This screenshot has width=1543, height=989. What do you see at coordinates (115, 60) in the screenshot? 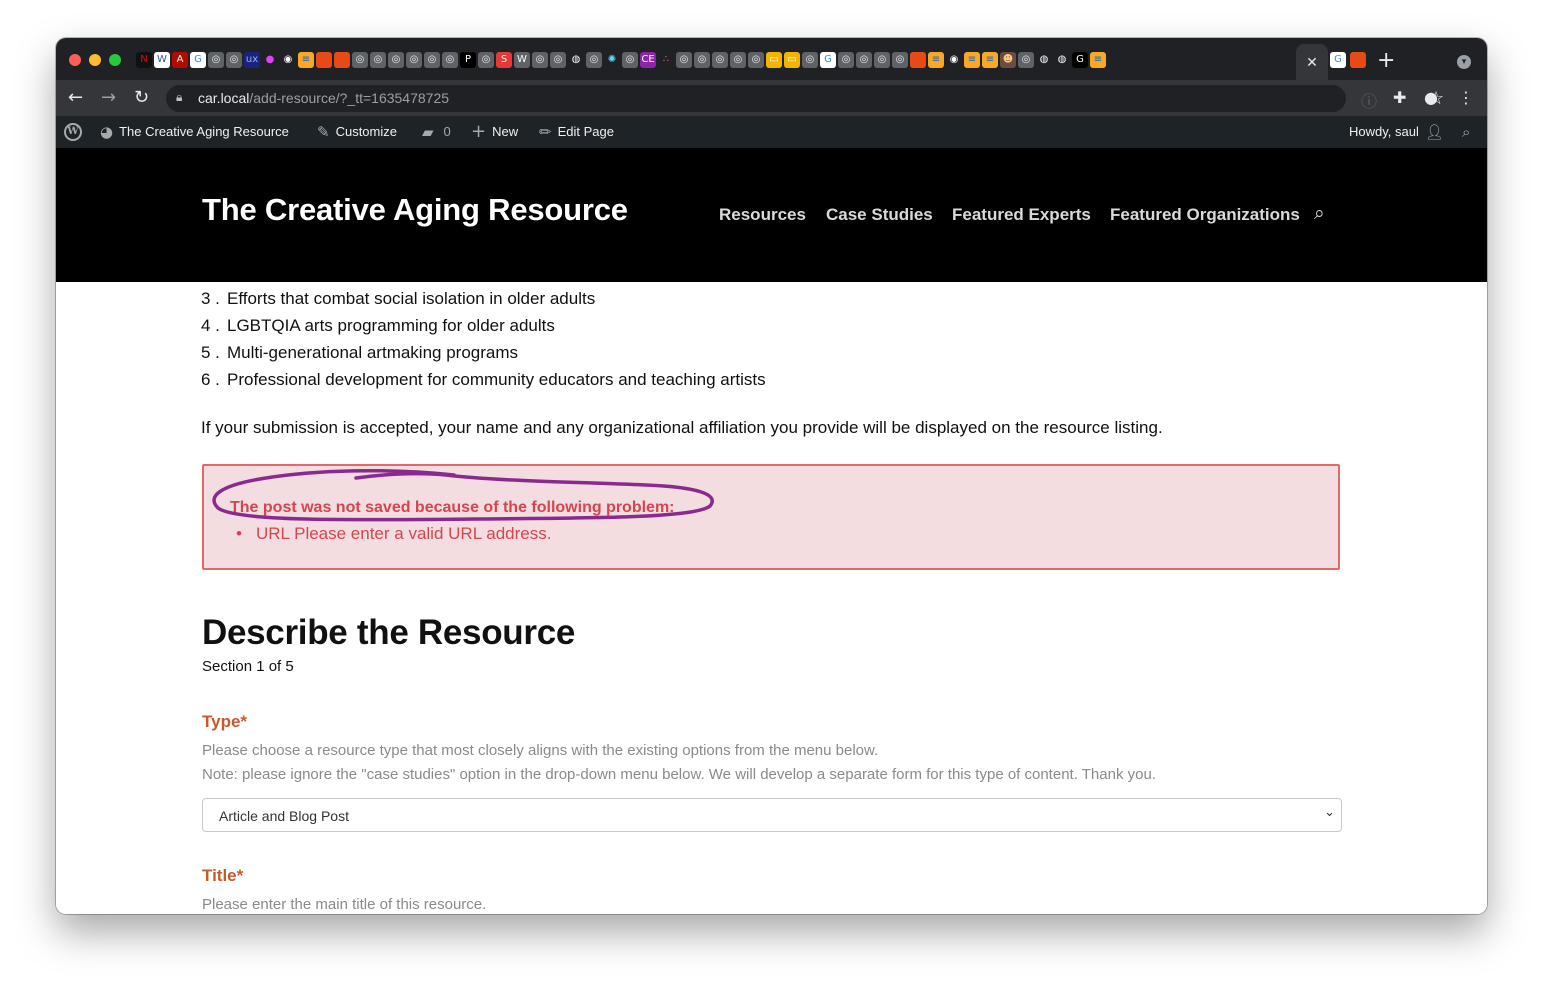
I see `maximize-window-button` at bounding box center [115, 60].